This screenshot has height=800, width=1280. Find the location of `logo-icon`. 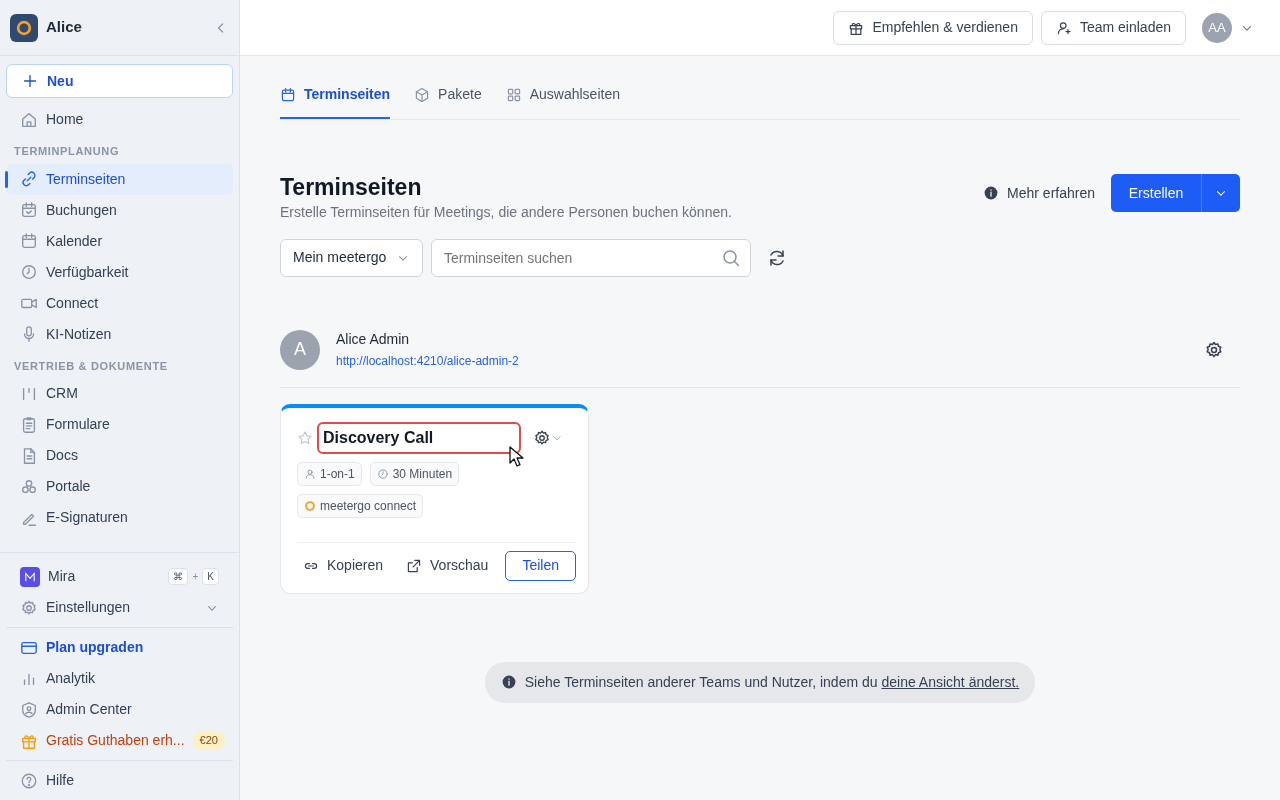

logo-icon is located at coordinates (24, 27).